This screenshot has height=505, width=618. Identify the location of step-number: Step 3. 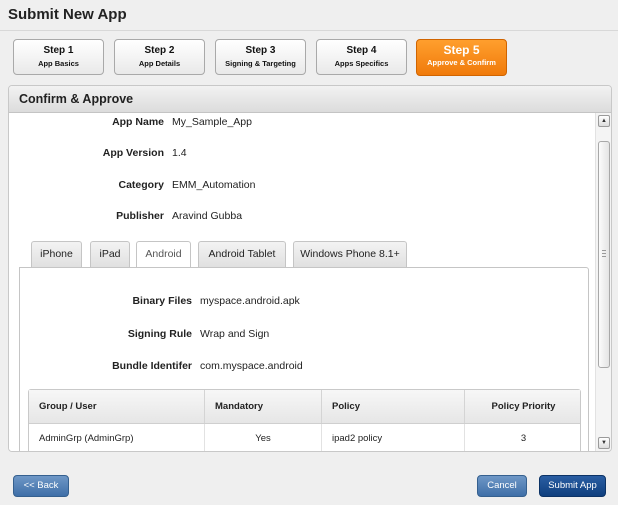
(260, 50).